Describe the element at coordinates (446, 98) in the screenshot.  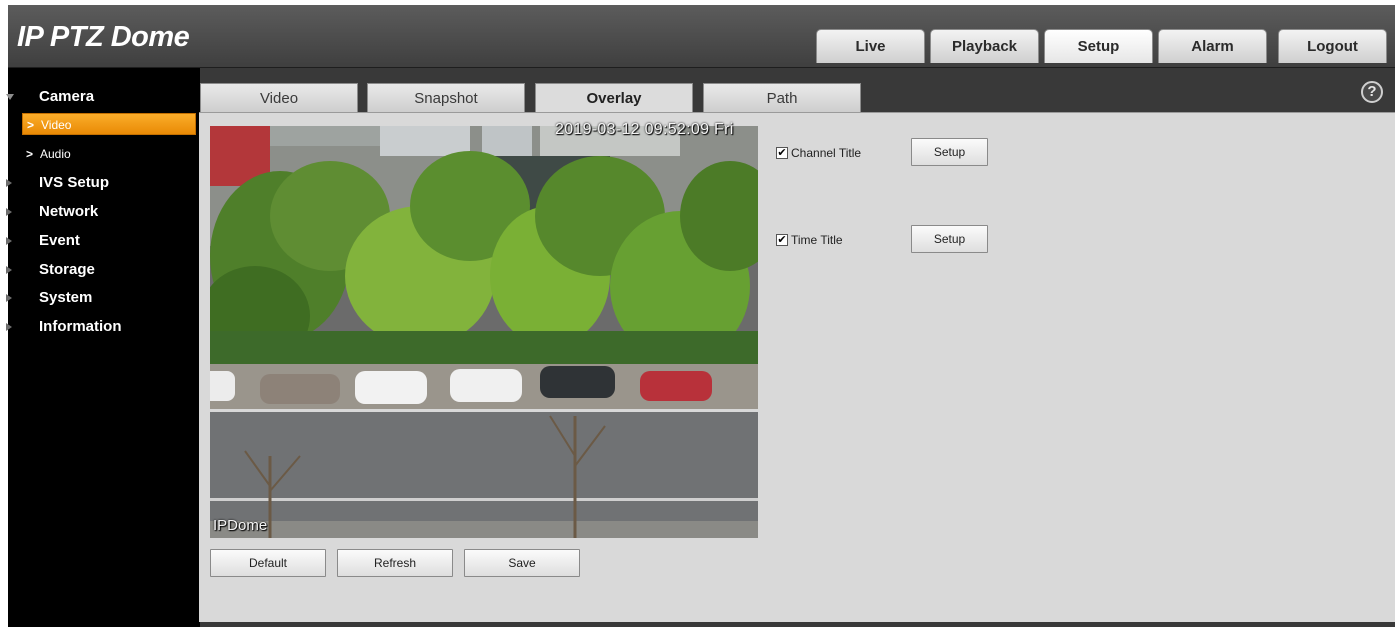
I see `tab-snapshot: Snapshot` at that location.